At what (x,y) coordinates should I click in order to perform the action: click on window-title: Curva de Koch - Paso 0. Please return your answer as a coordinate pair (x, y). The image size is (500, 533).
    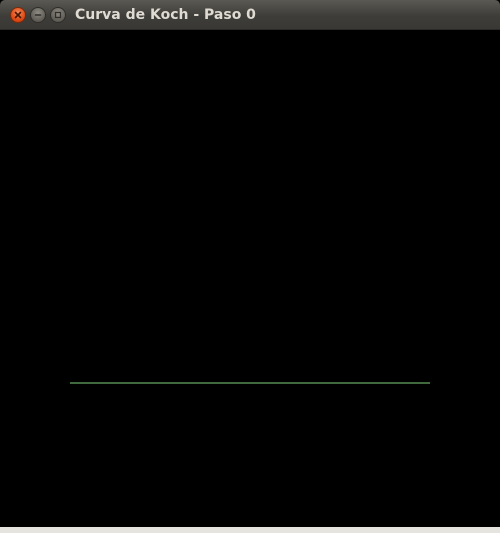
    Looking at the image, I should click on (165, 15).